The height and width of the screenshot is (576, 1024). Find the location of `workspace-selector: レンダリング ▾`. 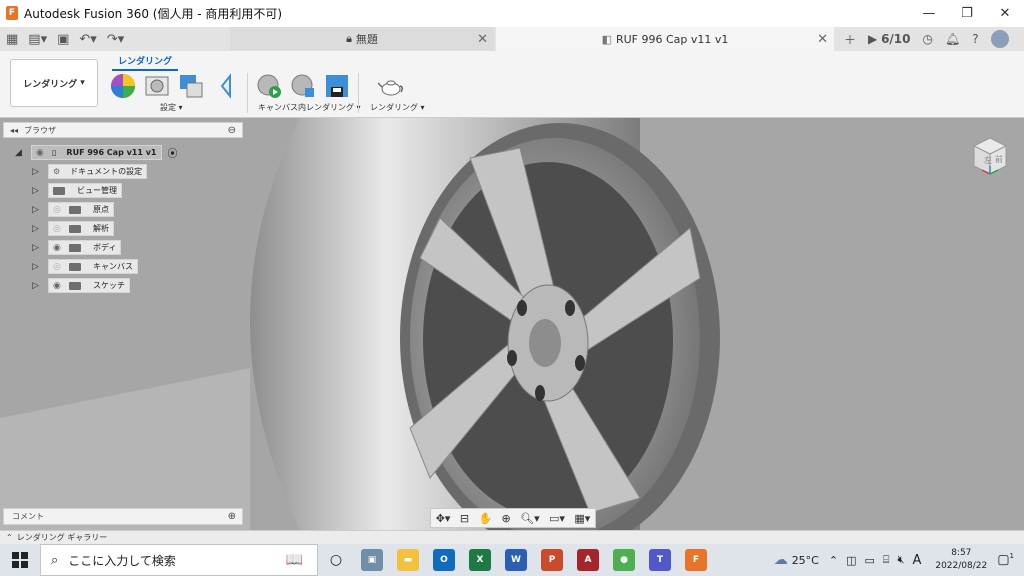

workspace-selector: レンダリング ▾ is located at coordinates (54, 83).